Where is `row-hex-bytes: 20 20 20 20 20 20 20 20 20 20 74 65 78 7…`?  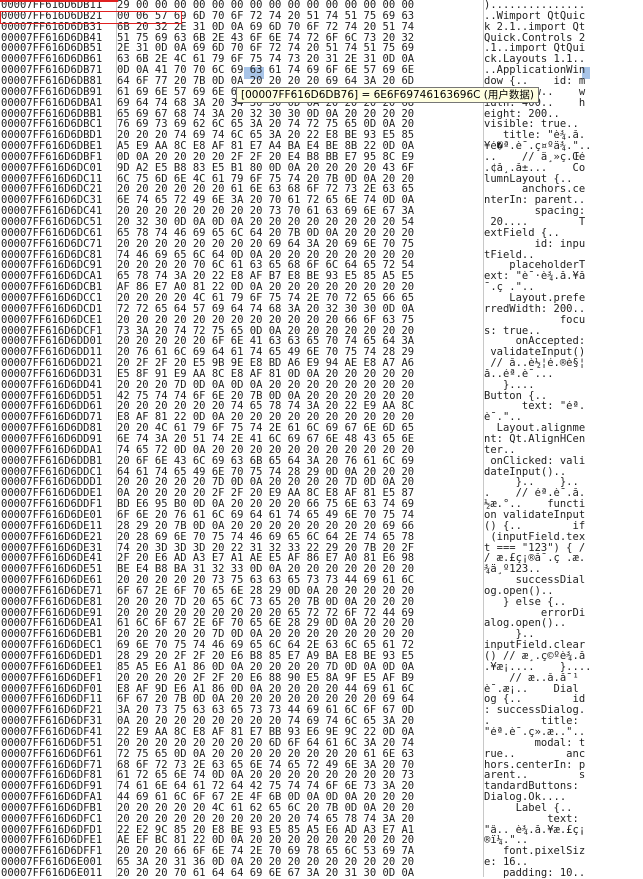
row-hex-bytes: 20 20 20 20 20 20 20 20 20 20 74 65 78 7… is located at coordinates (302, 819).